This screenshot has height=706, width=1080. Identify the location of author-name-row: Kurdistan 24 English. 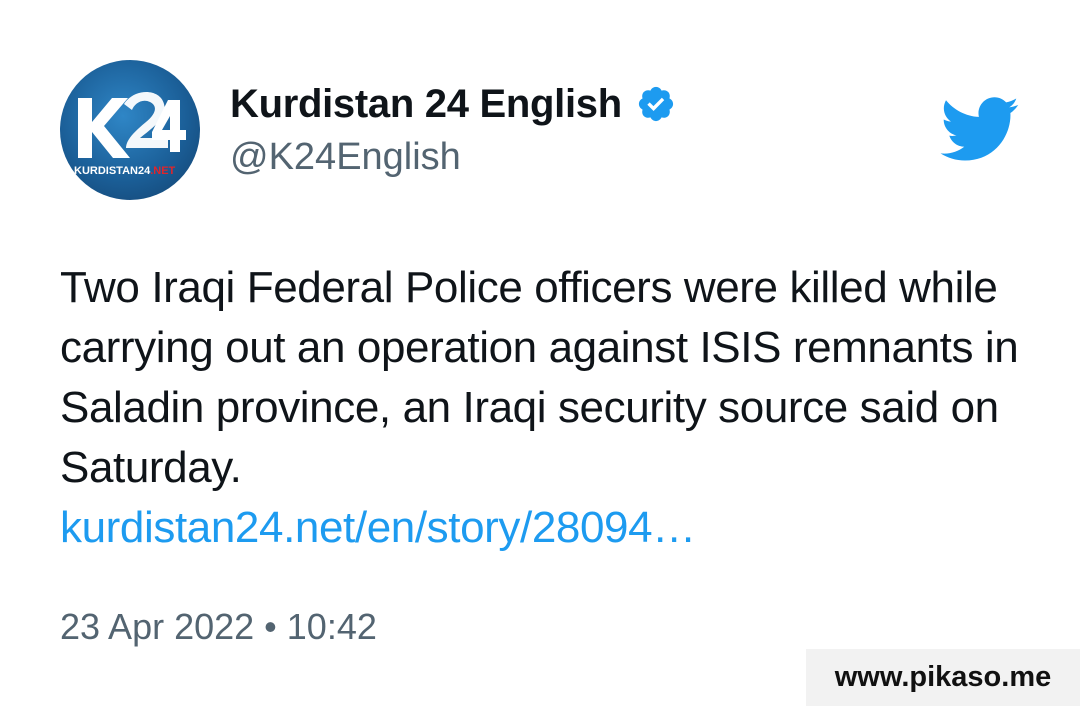
(453, 104).